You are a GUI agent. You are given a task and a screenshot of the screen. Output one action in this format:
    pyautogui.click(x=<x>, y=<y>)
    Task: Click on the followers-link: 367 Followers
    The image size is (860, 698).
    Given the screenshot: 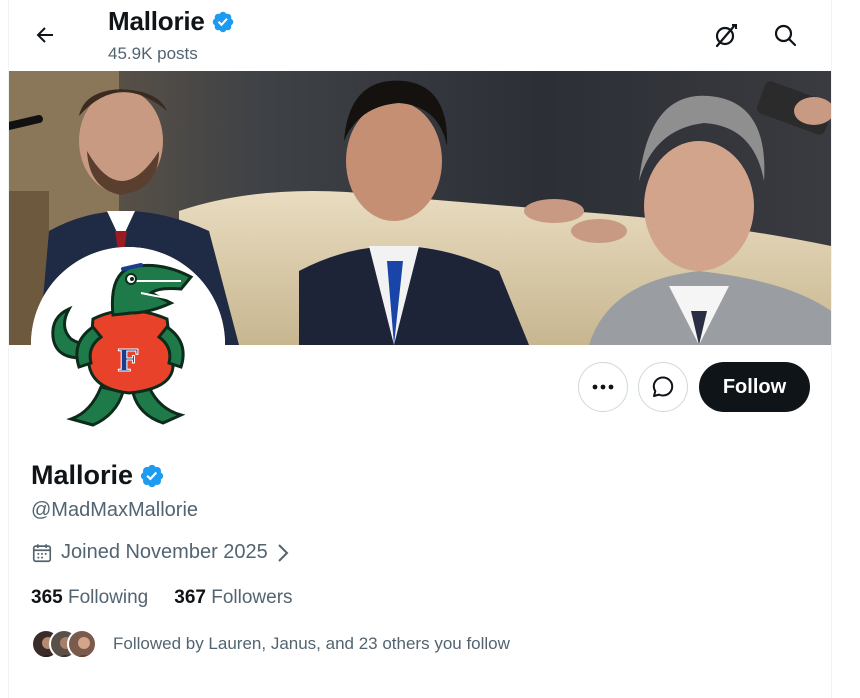 What is the action you would take?
    pyautogui.click(x=233, y=598)
    